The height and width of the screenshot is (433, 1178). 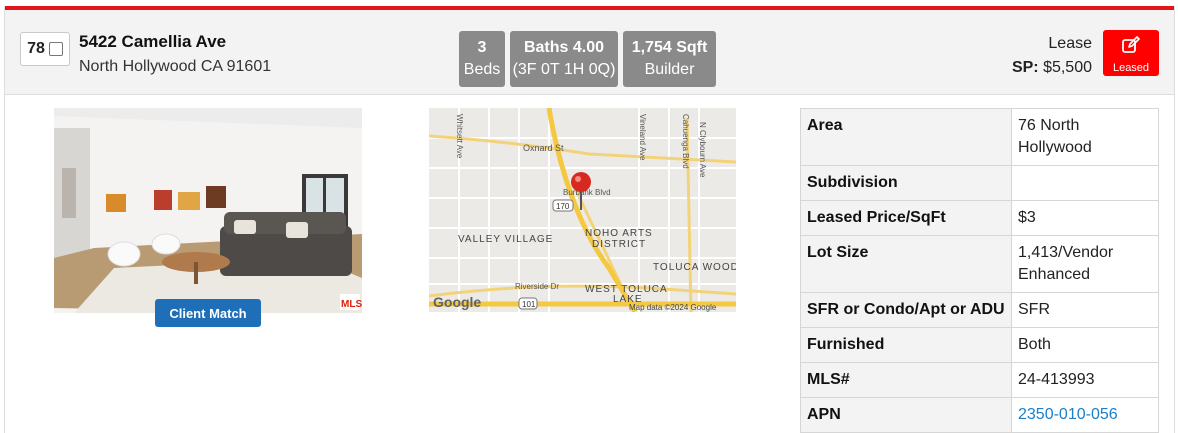 I want to click on detail-value: Both, so click(x=1085, y=345).